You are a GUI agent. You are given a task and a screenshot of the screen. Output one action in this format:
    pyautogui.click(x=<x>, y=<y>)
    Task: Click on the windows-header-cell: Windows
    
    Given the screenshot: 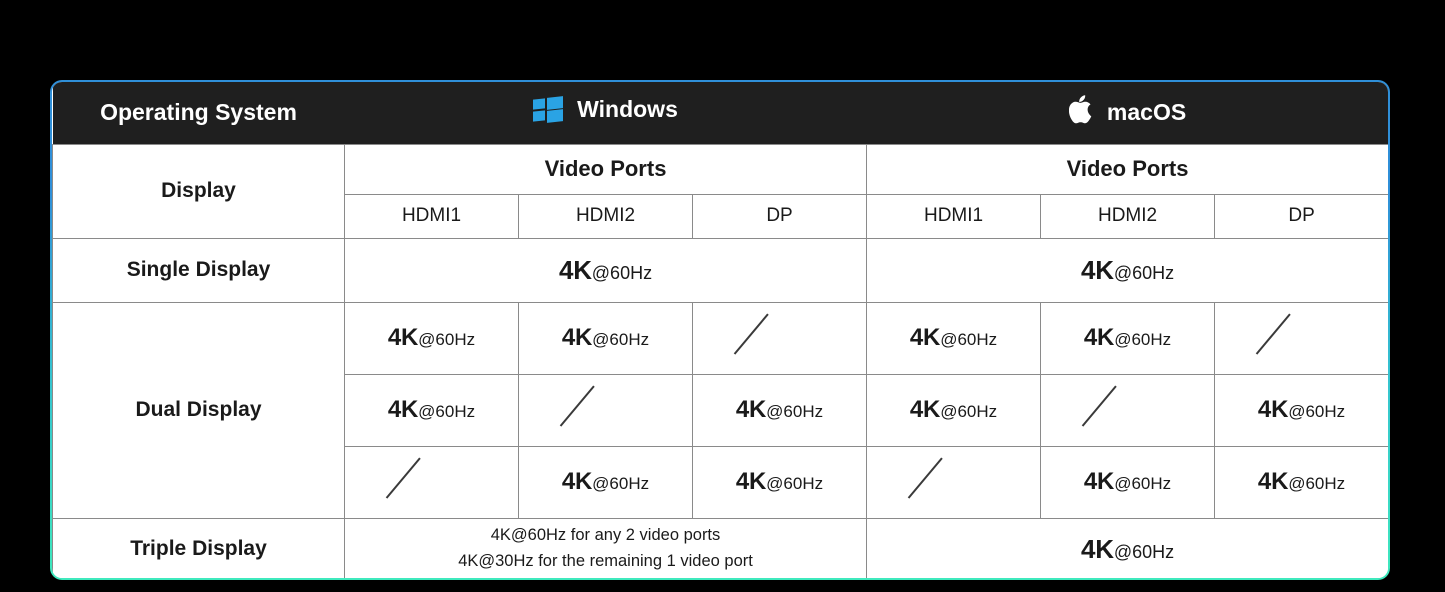 What is the action you would take?
    pyautogui.click(x=605, y=113)
    